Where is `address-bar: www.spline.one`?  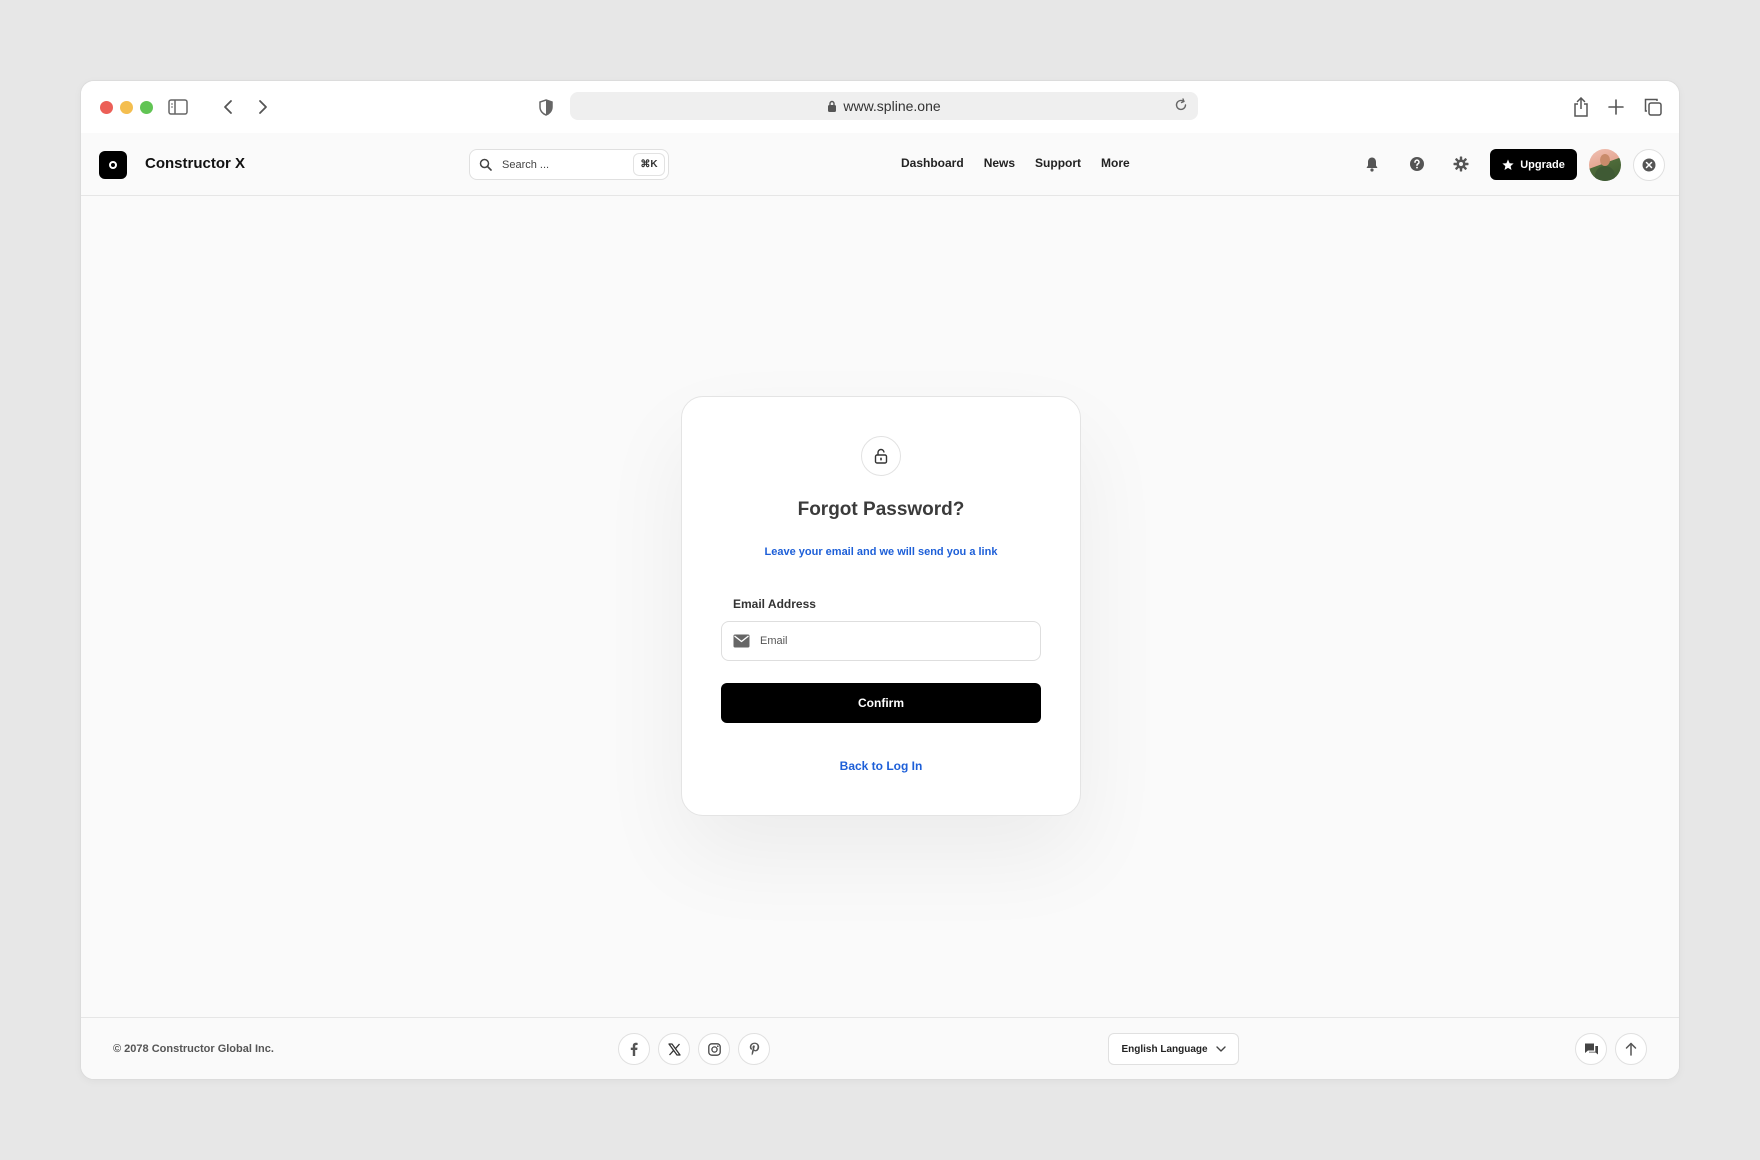
address-bar: www.spline.one is located at coordinates (884, 106).